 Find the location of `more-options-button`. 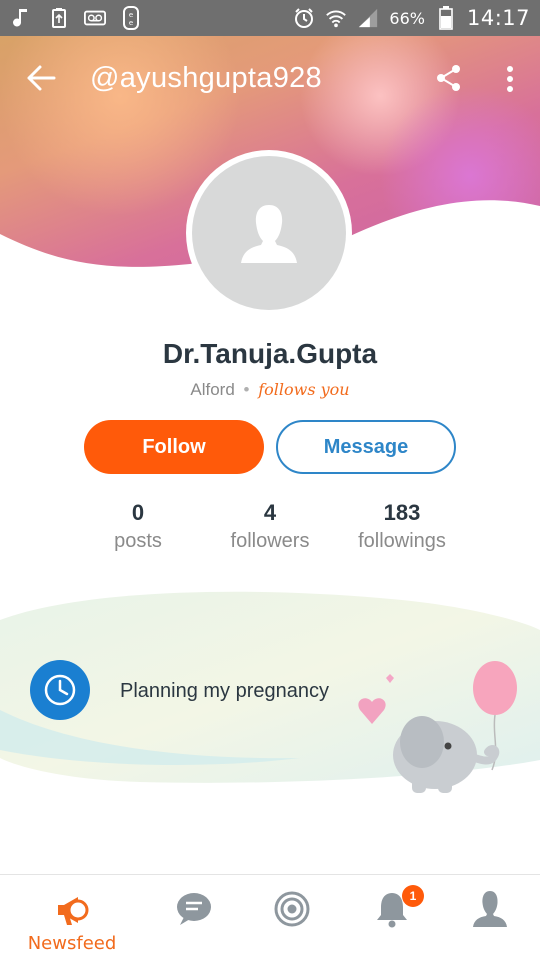

more-options-button is located at coordinates (510, 79).